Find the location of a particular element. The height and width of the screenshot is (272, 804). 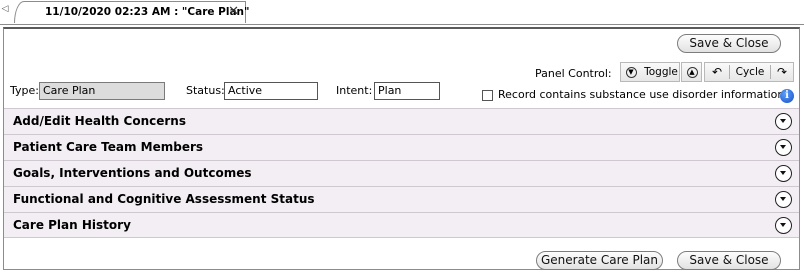

save-close-button-top: Save & Close is located at coordinates (729, 43).